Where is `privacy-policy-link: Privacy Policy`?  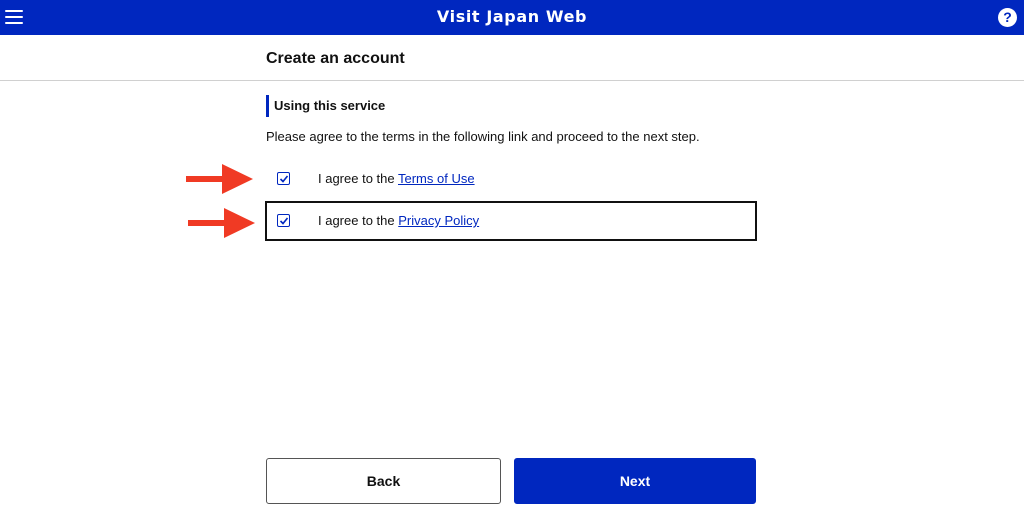
privacy-policy-link: Privacy Policy is located at coordinates (438, 220).